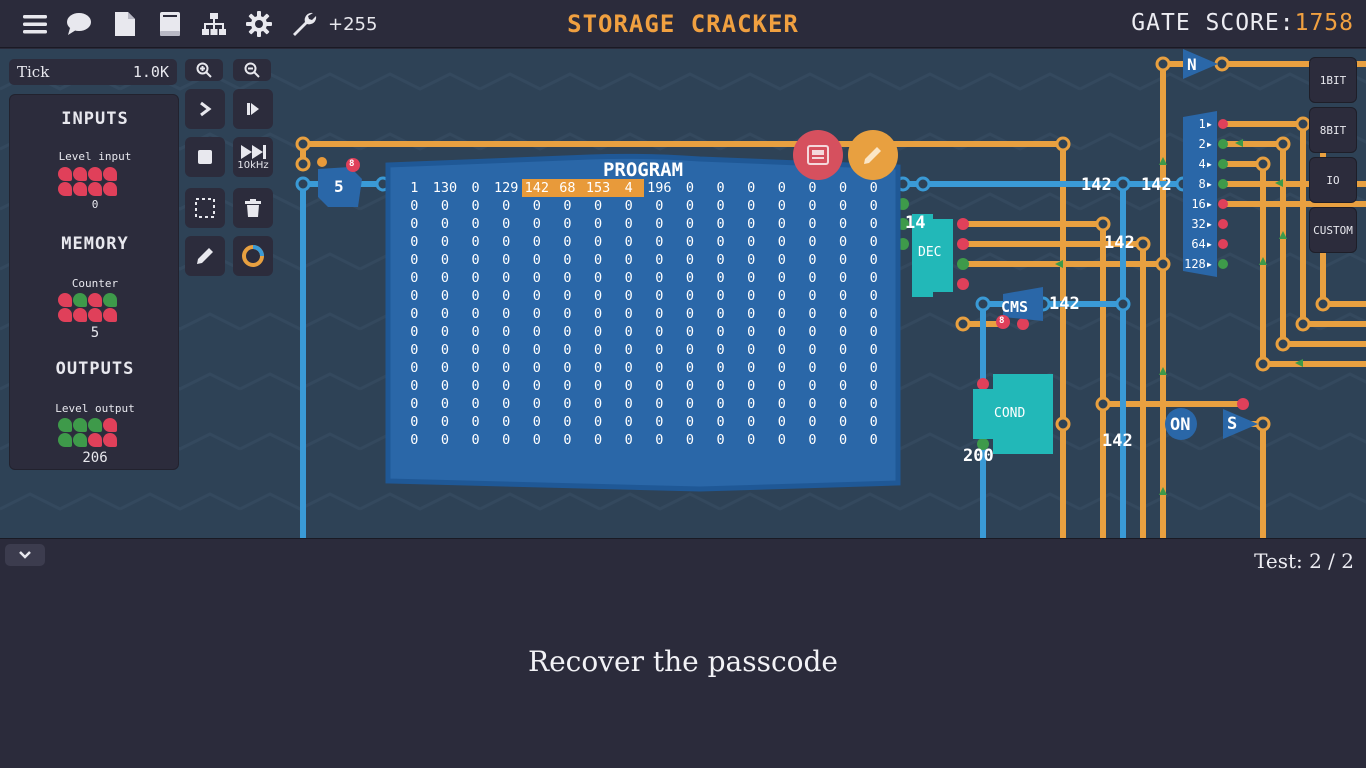 Image resolution: width=1366 pixels, height=768 pixels. What do you see at coordinates (1333, 180) in the screenshot?
I see `category-button-io: IO` at bounding box center [1333, 180].